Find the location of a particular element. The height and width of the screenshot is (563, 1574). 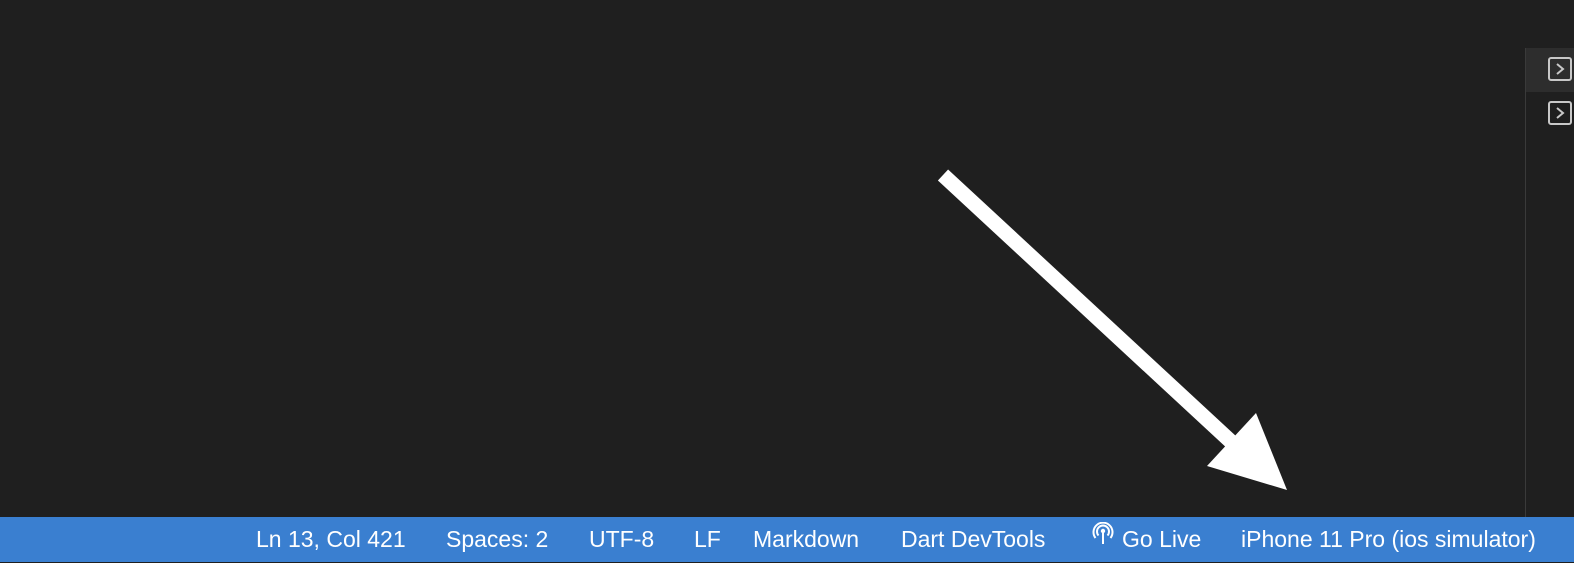

broadcast-icon is located at coordinates (1103, 538).